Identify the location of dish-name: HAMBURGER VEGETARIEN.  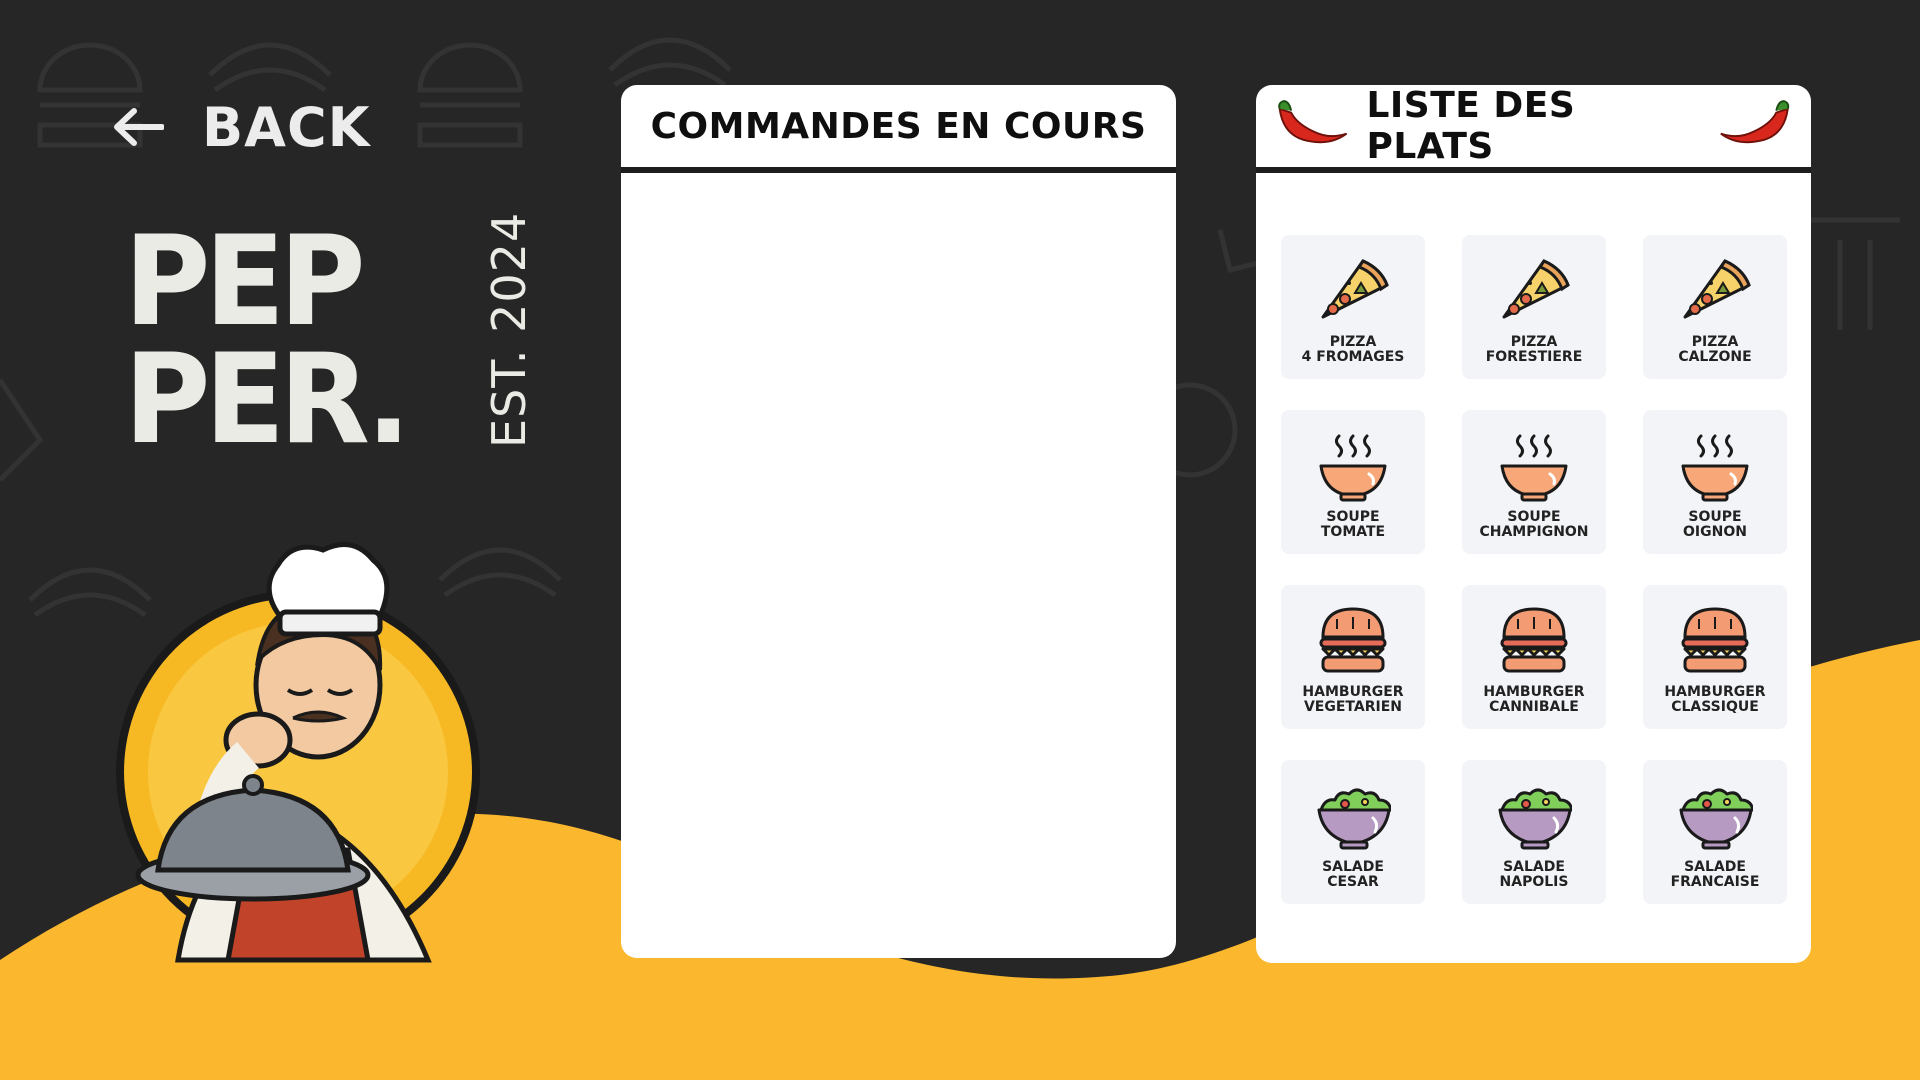
(1352, 700).